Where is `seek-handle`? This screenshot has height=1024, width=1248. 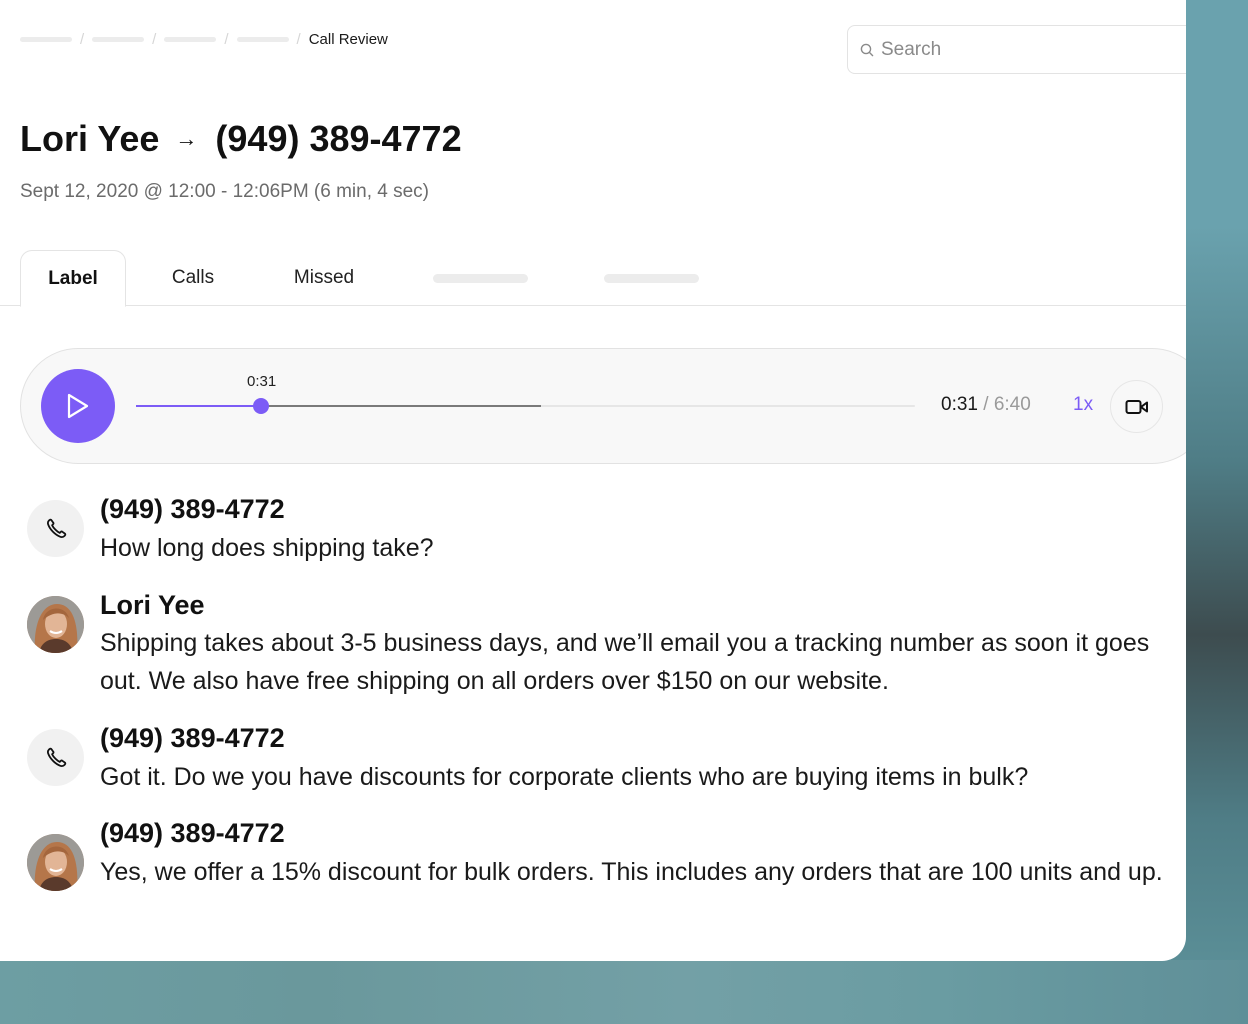
seek-handle is located at coordinates (260, 406).